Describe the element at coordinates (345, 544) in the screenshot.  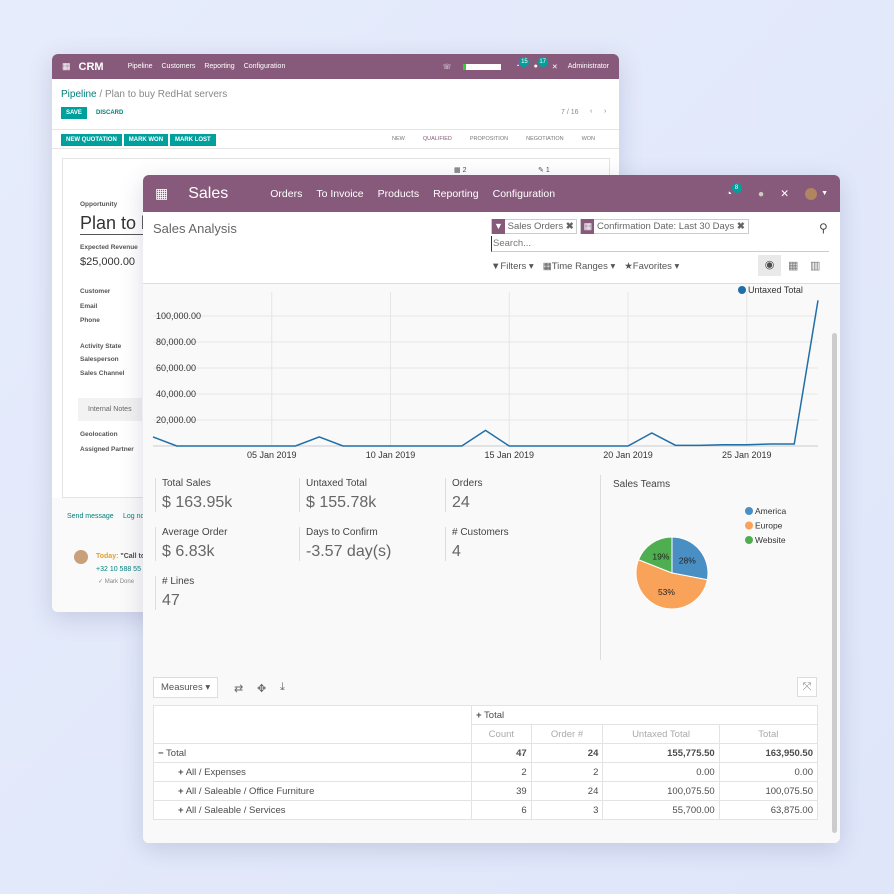
I see `kpi-days-to-confirm: Days to Confirm -3.57 day(s)` at that location.